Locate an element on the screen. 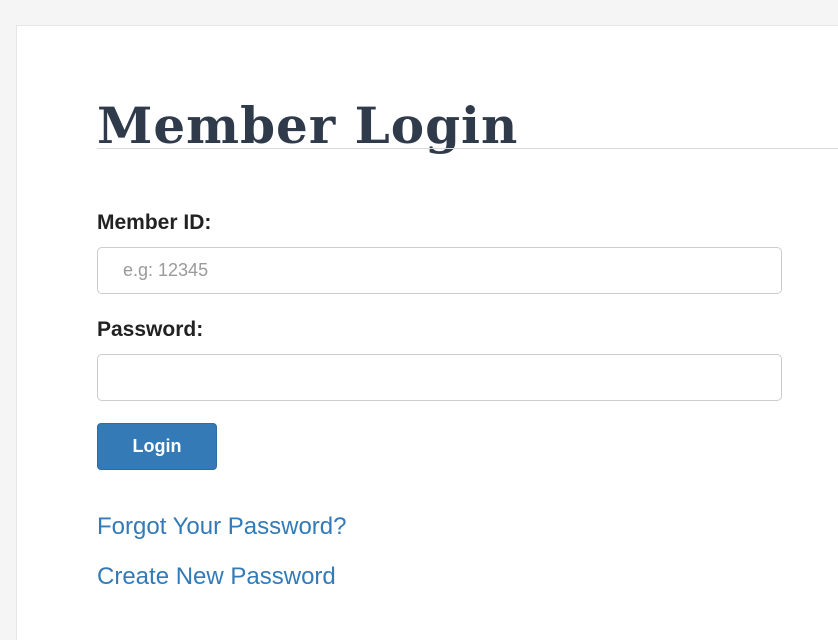 The image size is (838, 640). create-password-link: Create New Password is located at coordinates (216, 577).